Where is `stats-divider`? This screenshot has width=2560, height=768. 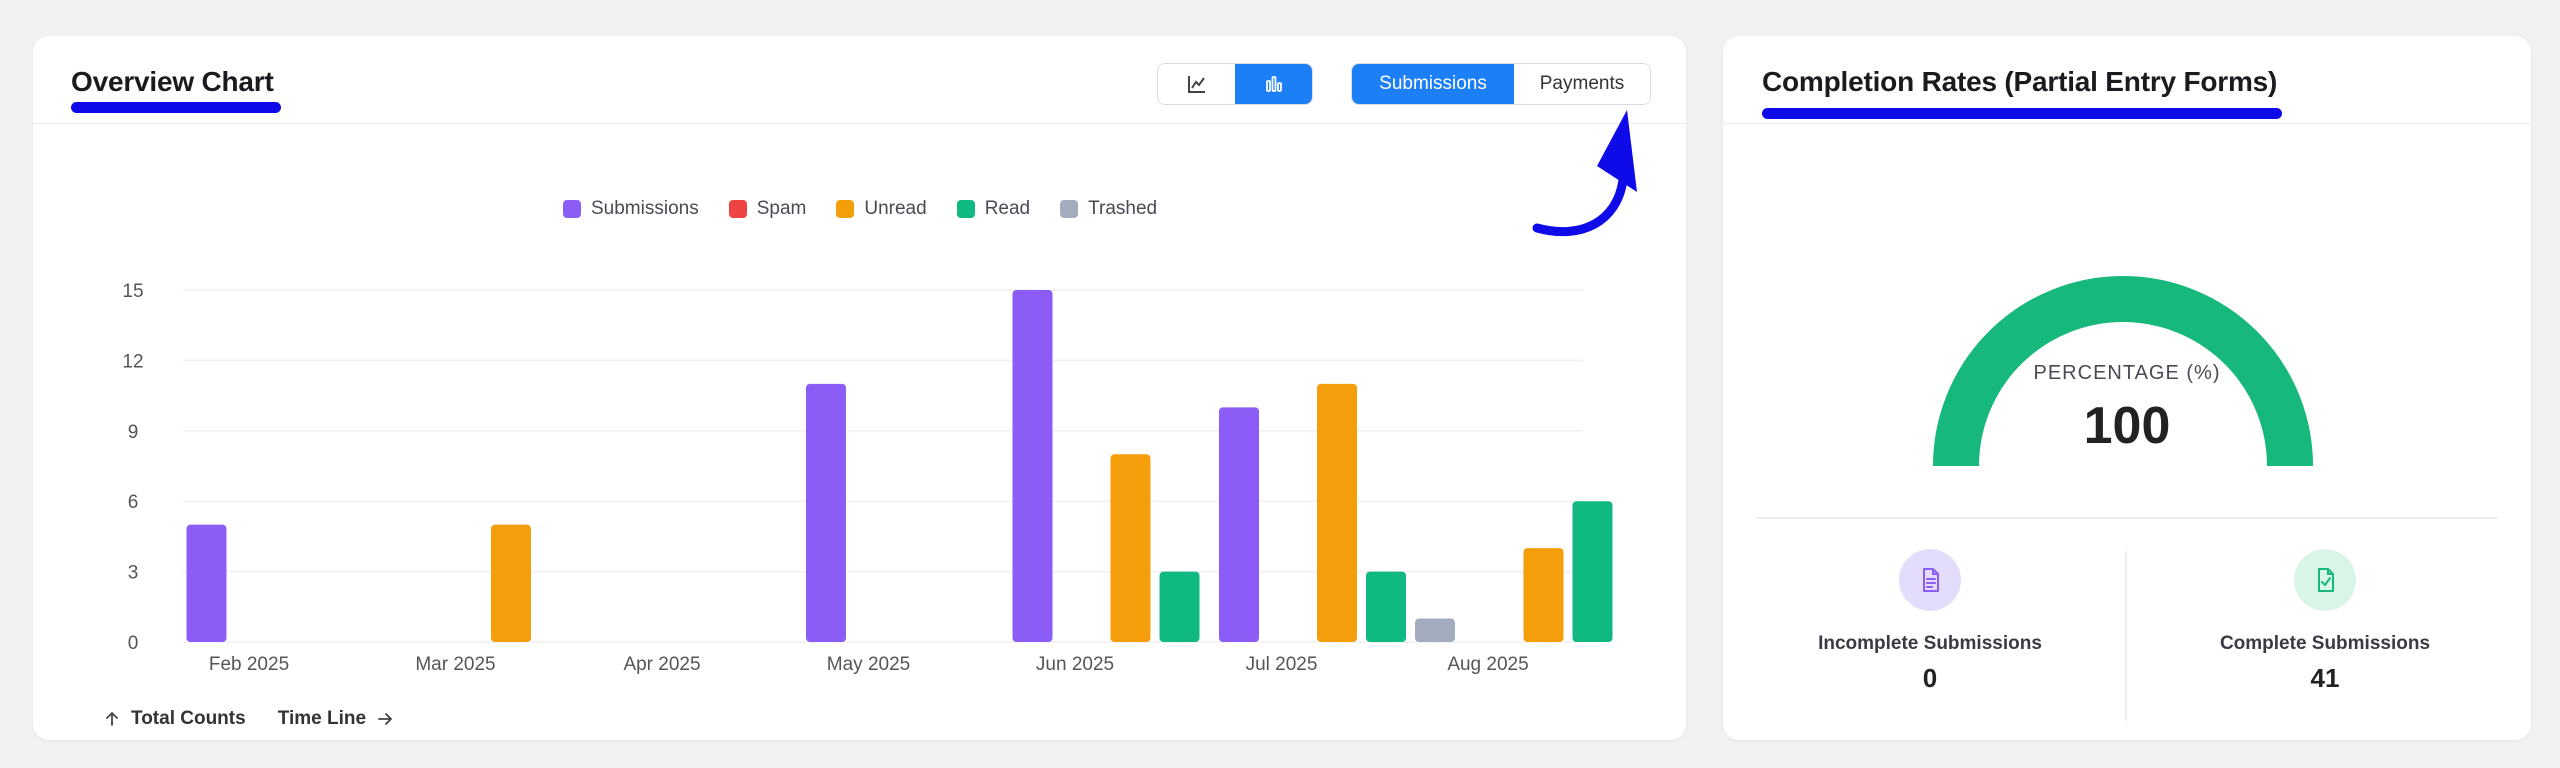 stats-divider is located at coordinates (2127, 518).